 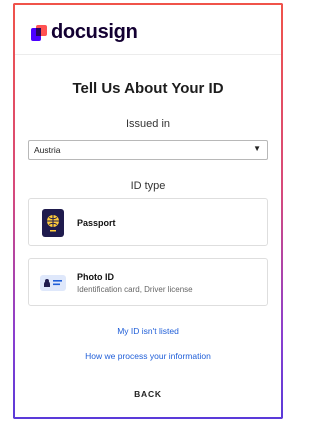 I want to click on logo-wordmark: docusign, so click(x=94, y=32).